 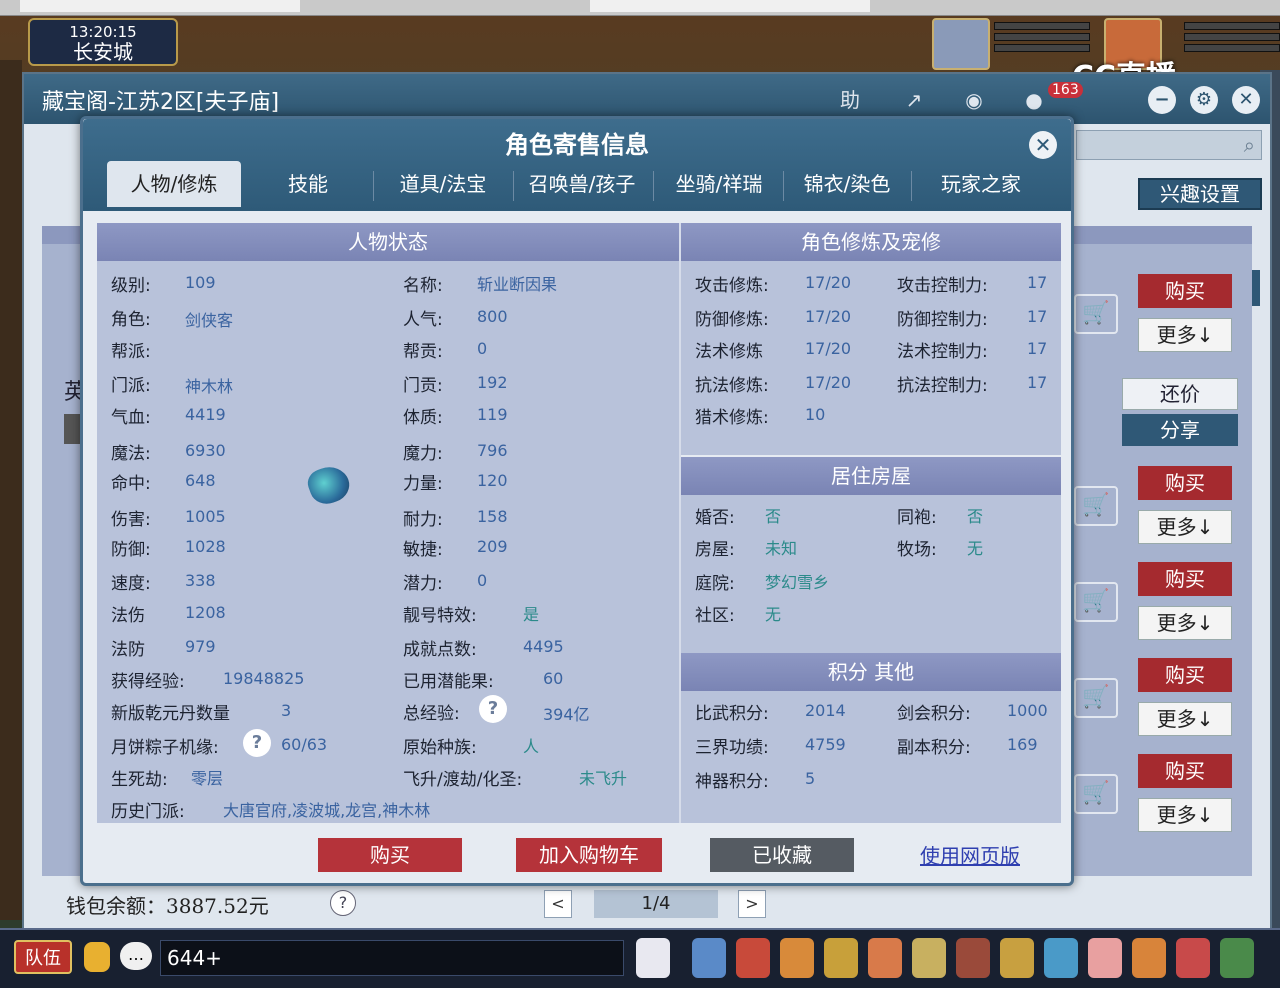 What do you see at coordinates (1256, 288) in the screenshot?
I see `scrollbar-thumb` at bounding box center [1256, 288].